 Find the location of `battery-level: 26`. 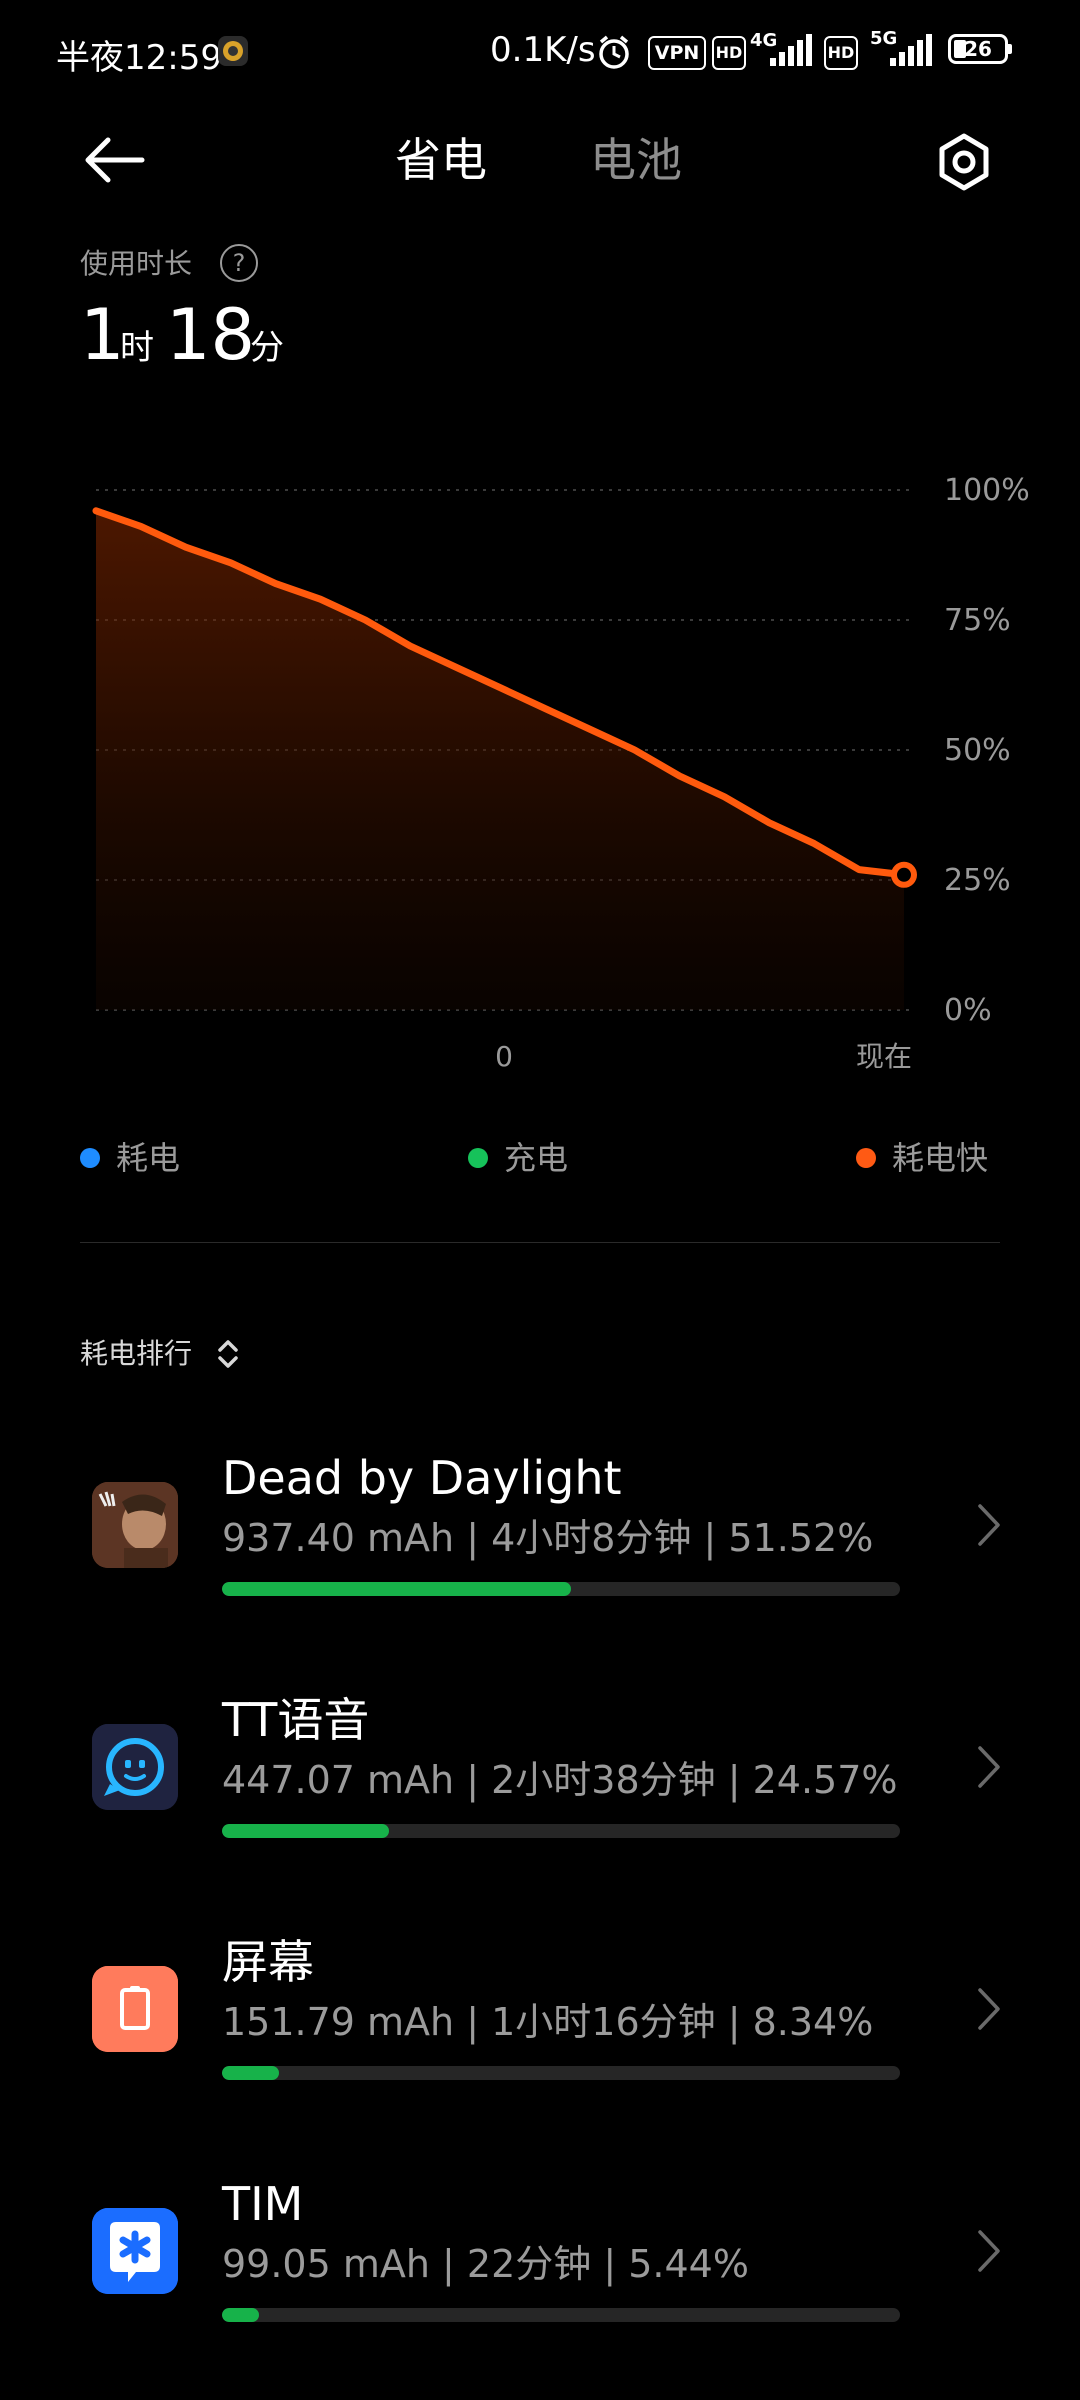

battery-level: 26 is located at coordinates (978, 49).